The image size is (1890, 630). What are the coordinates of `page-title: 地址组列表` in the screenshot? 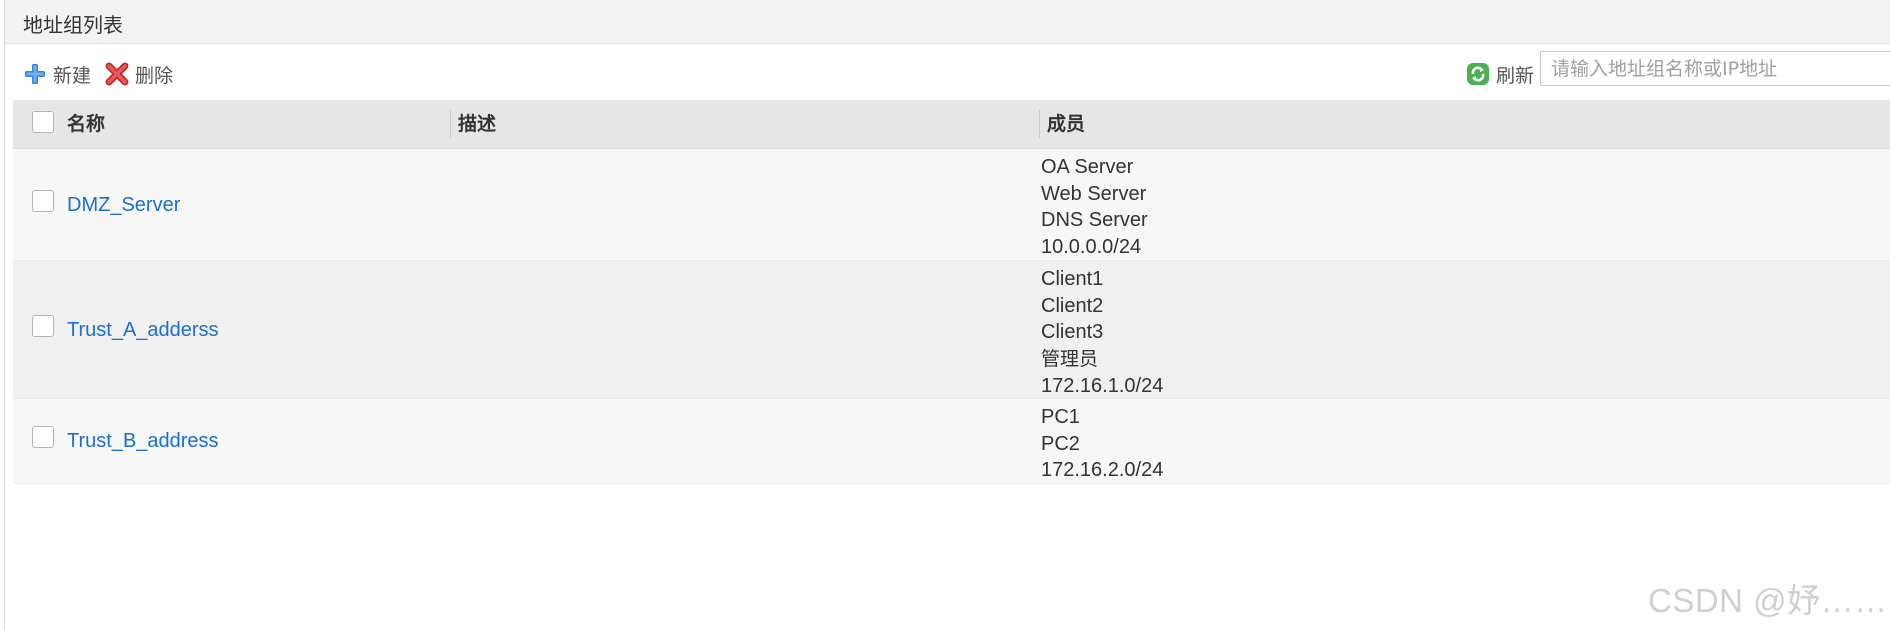 It's located at (73, 25).